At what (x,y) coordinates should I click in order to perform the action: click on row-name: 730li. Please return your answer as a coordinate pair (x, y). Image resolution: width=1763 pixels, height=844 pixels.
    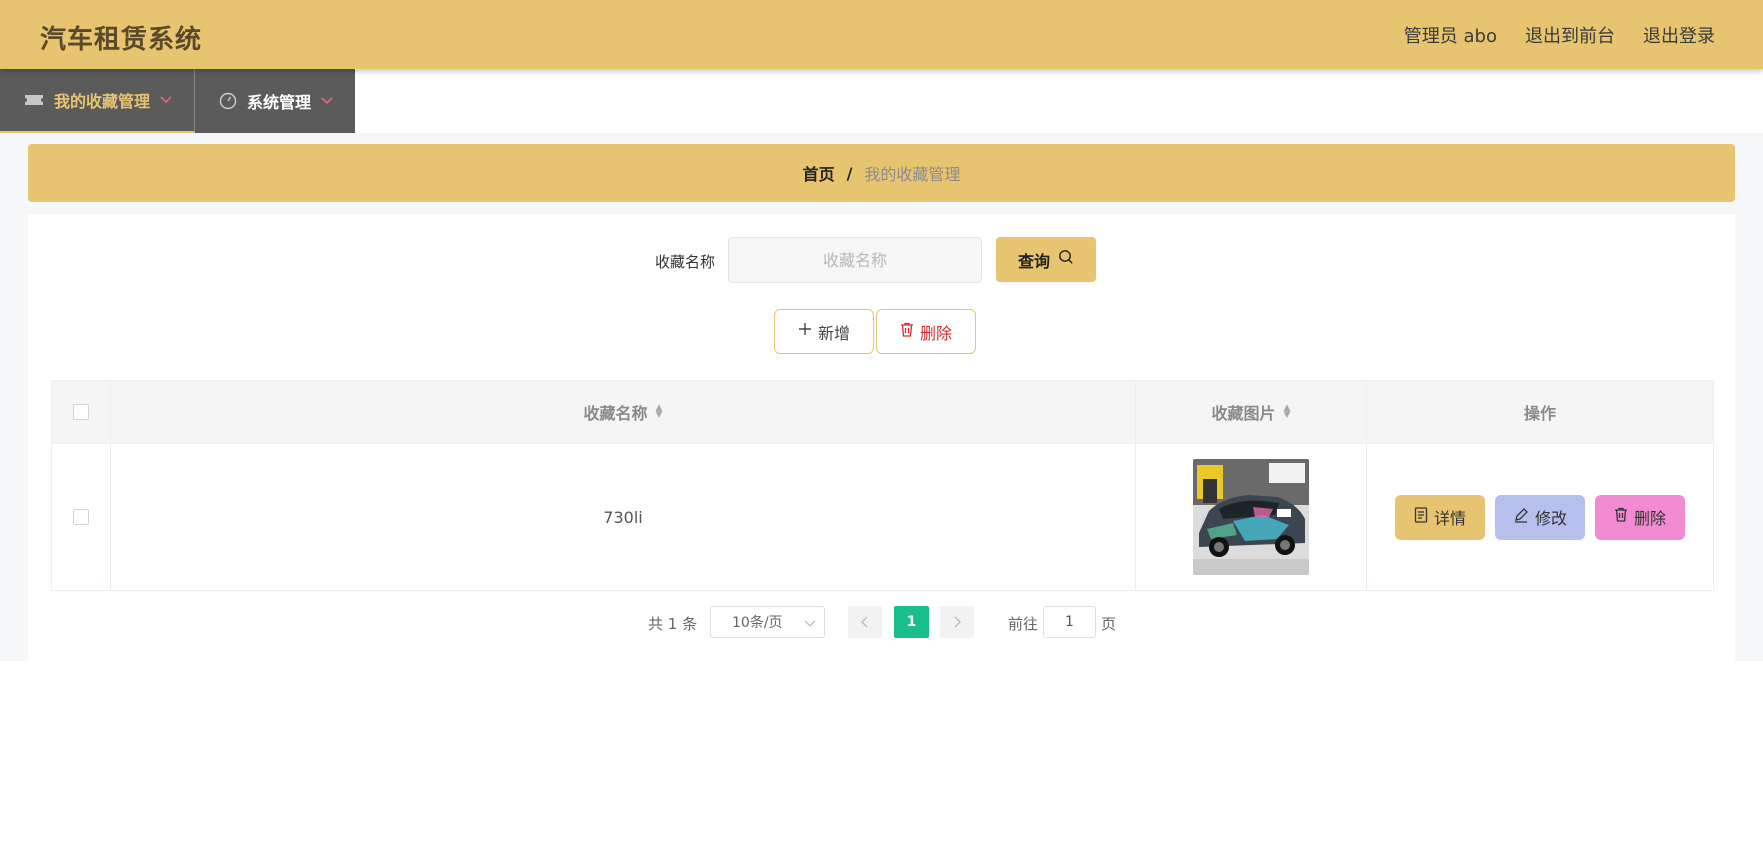
    Looking at the image, I should click on (623, 517).